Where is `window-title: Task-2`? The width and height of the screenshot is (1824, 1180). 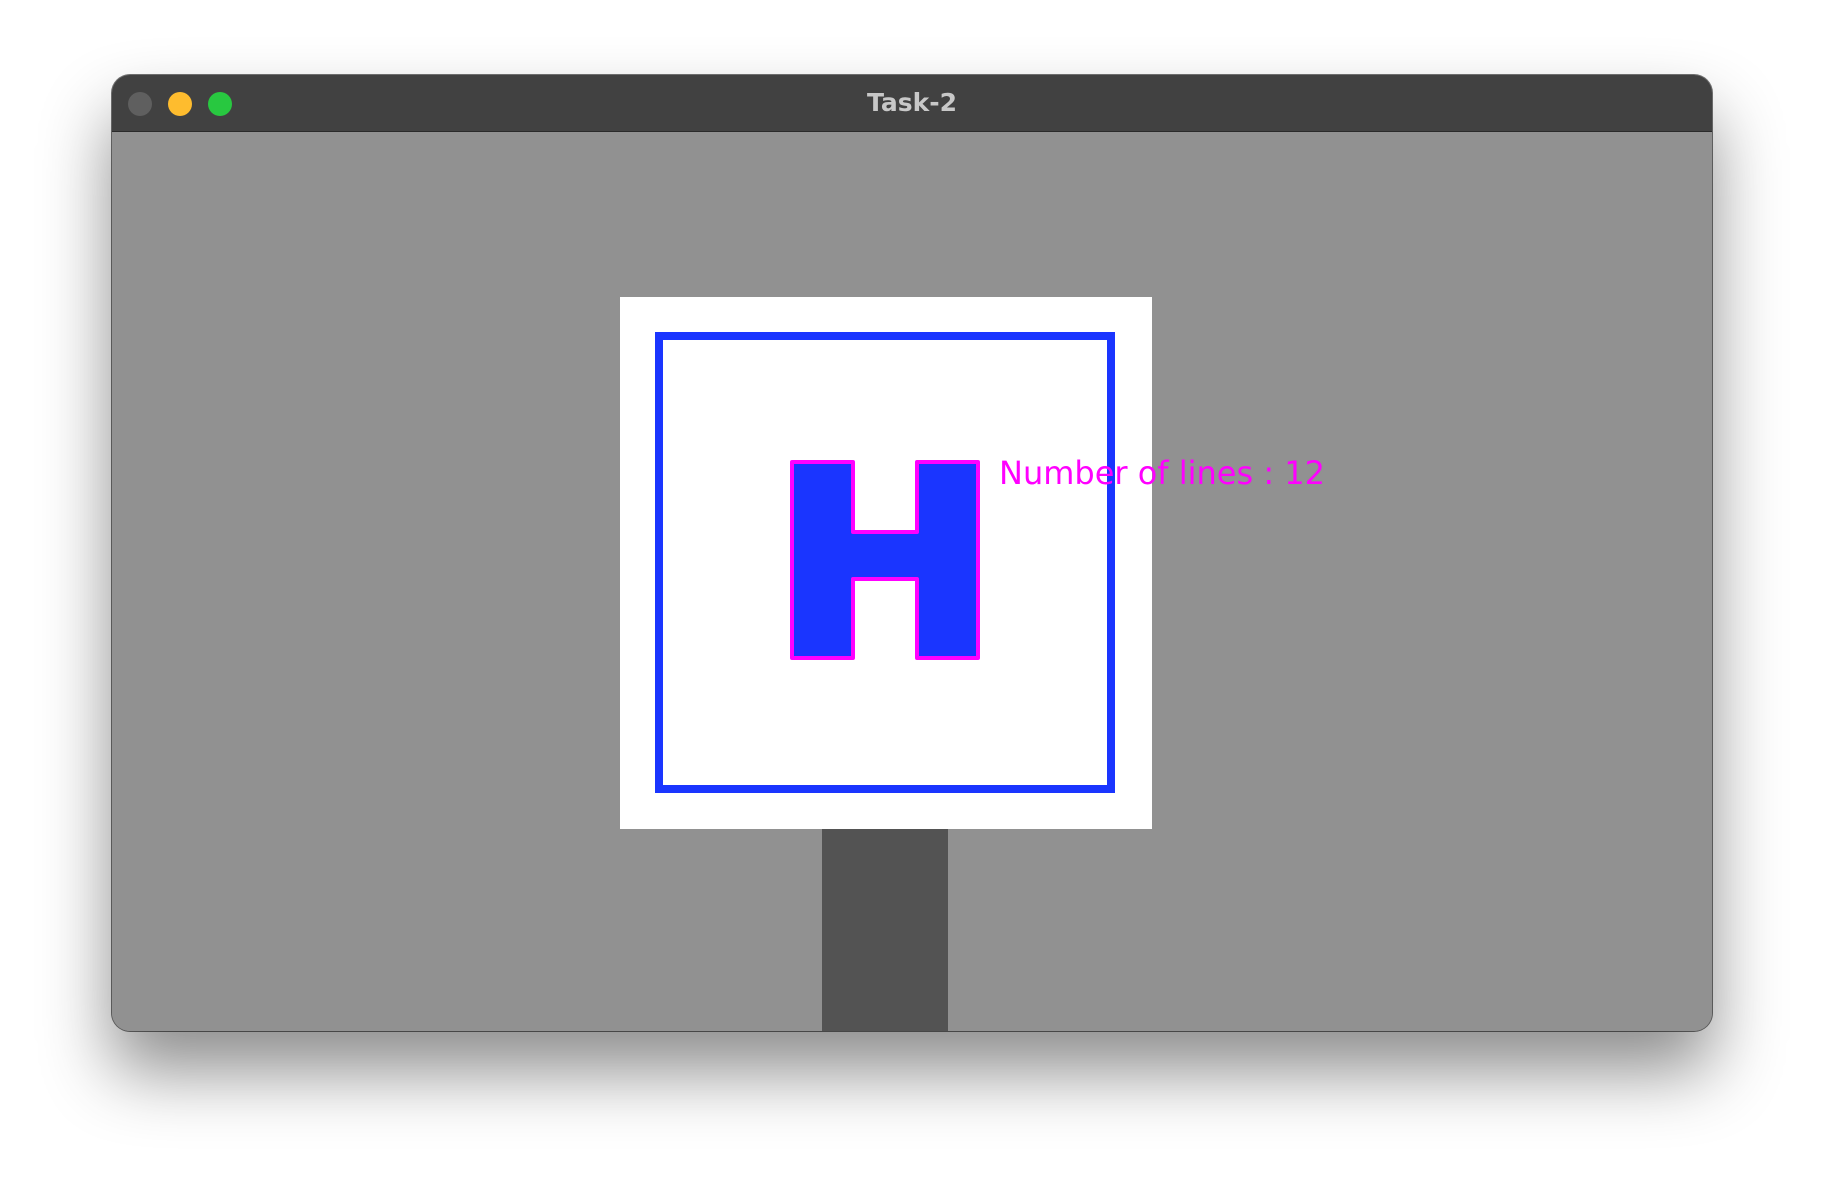
window-title: Task-2 is located at coordinates (912, 102).